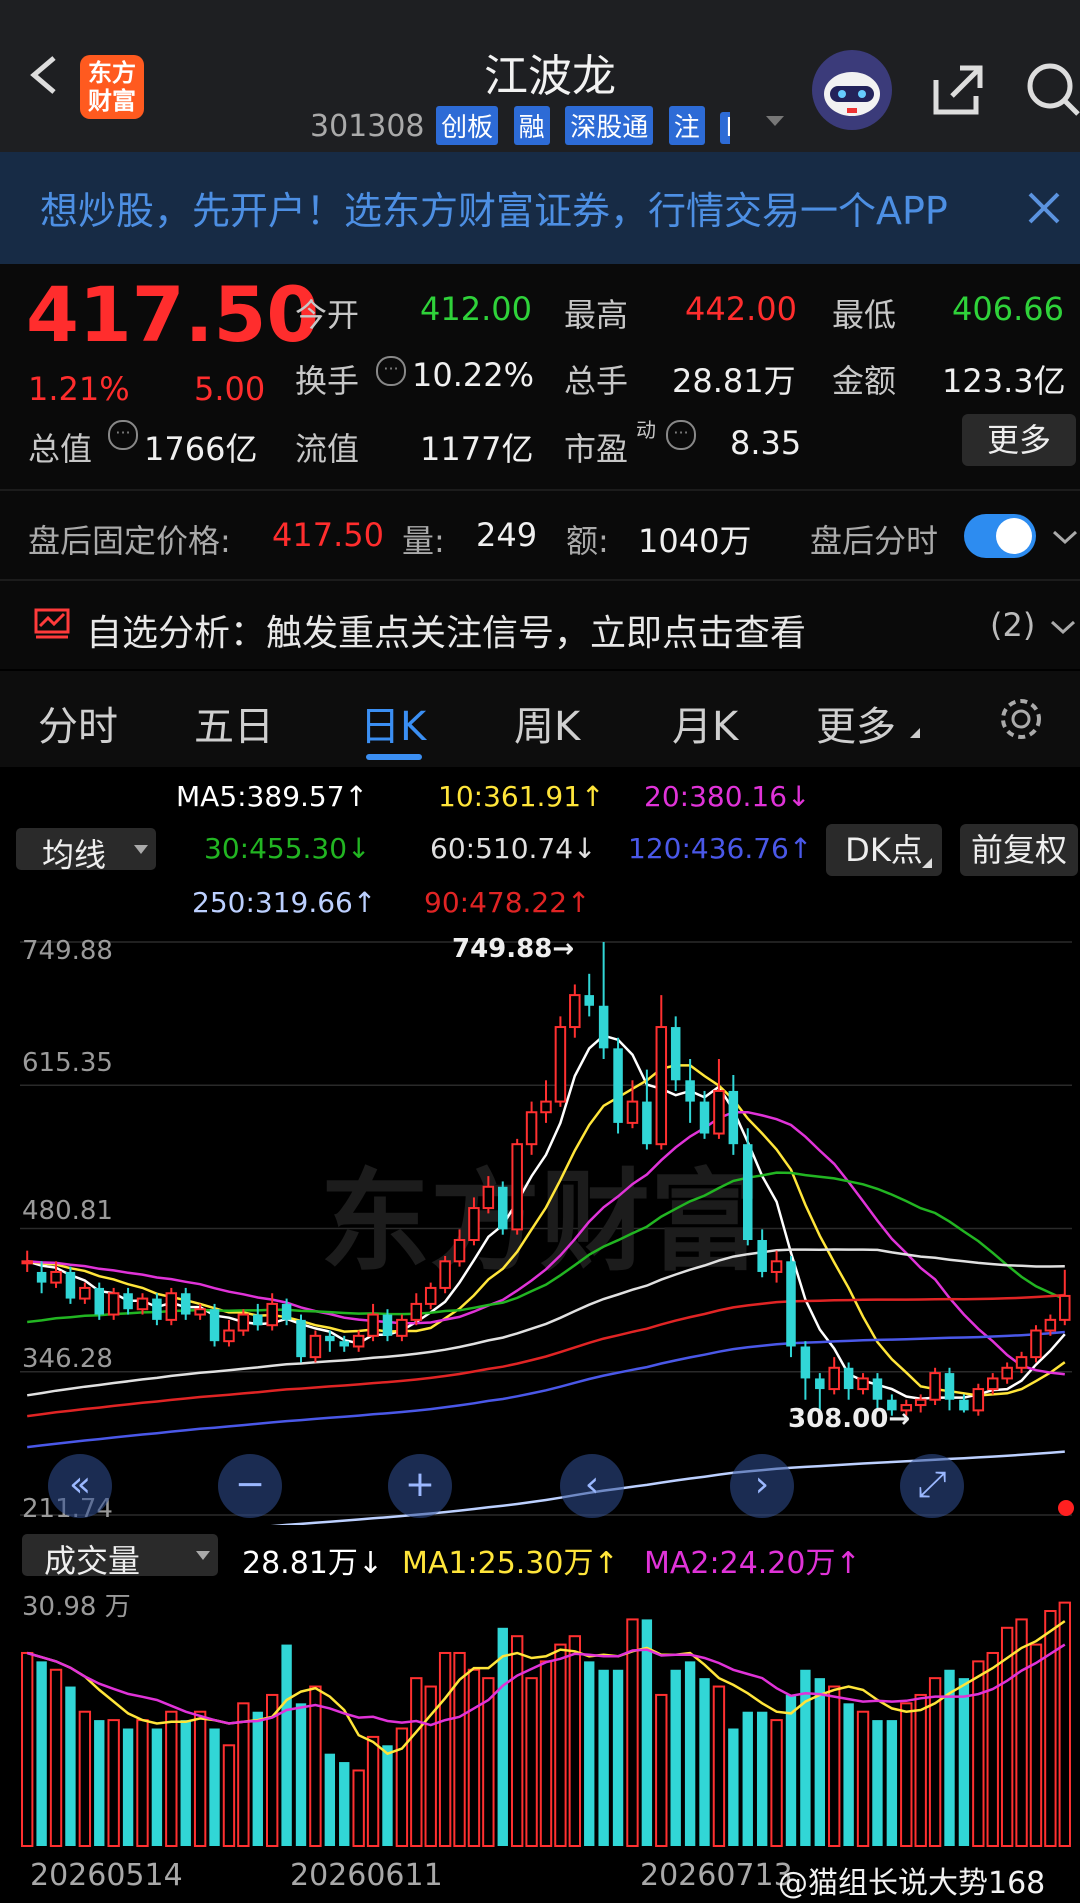  I want to click on tag-l2: L2, so click(725, 128).